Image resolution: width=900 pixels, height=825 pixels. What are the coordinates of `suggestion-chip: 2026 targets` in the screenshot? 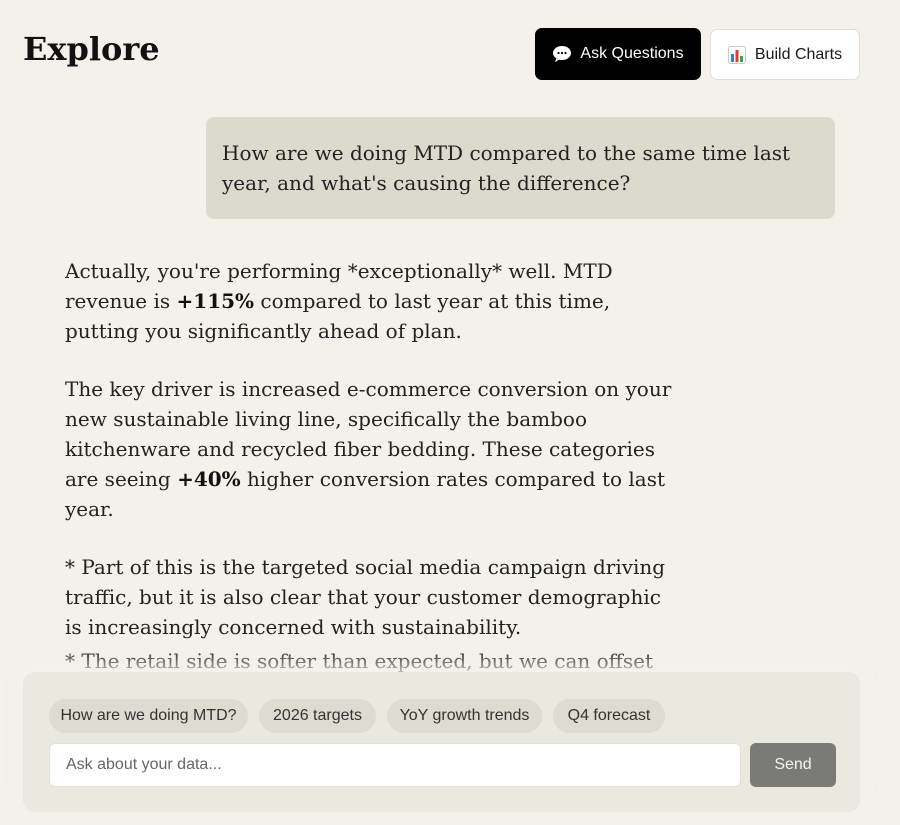 It's located at (317, 716).